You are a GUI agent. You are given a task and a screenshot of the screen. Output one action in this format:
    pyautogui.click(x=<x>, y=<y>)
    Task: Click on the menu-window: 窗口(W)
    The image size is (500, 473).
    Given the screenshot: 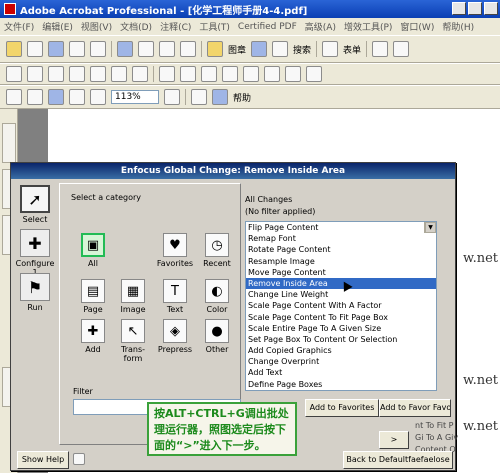 What is the action you would take?
    pyautogui.click(x=417, y=26)
    